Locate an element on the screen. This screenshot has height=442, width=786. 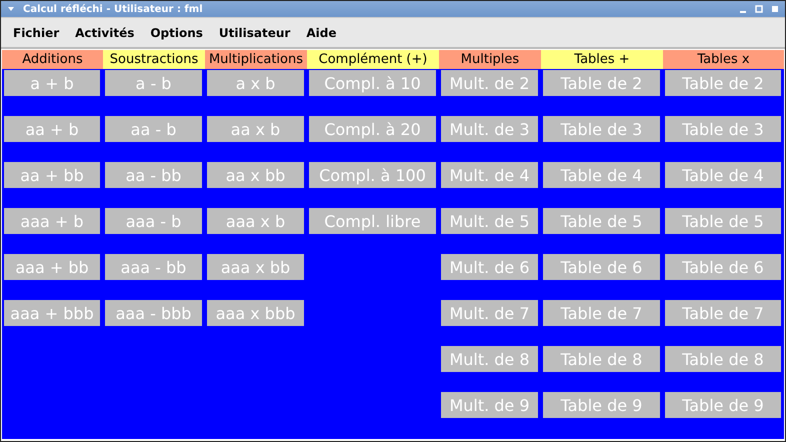
exercise-button: Mult. de 6 is located at coordinates (489, 267).